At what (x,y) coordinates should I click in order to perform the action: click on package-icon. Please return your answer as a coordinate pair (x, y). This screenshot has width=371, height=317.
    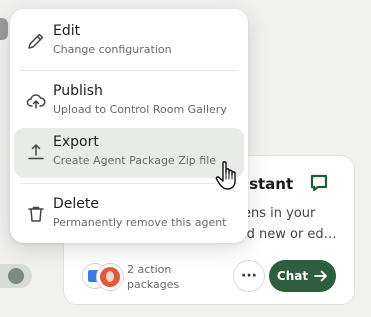
    Looking at the image, I should click on (110, 277).